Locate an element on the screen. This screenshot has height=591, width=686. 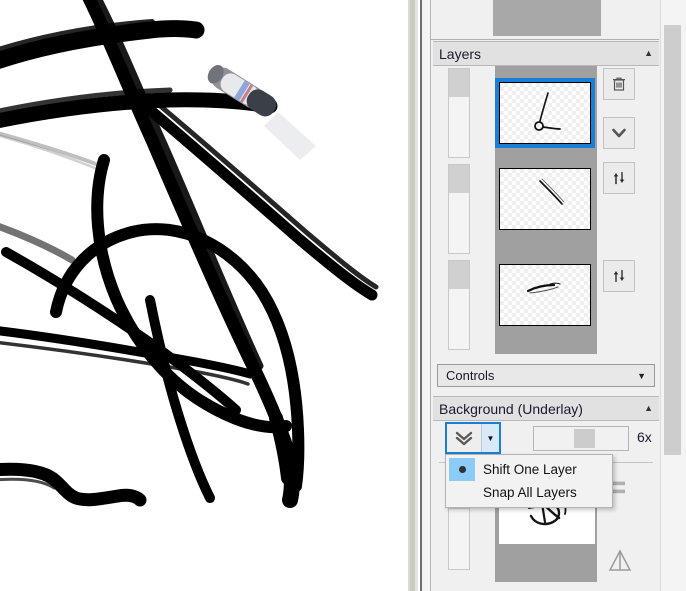
controls-combobox: Controls ▼ is located at coordinates (546, 375).